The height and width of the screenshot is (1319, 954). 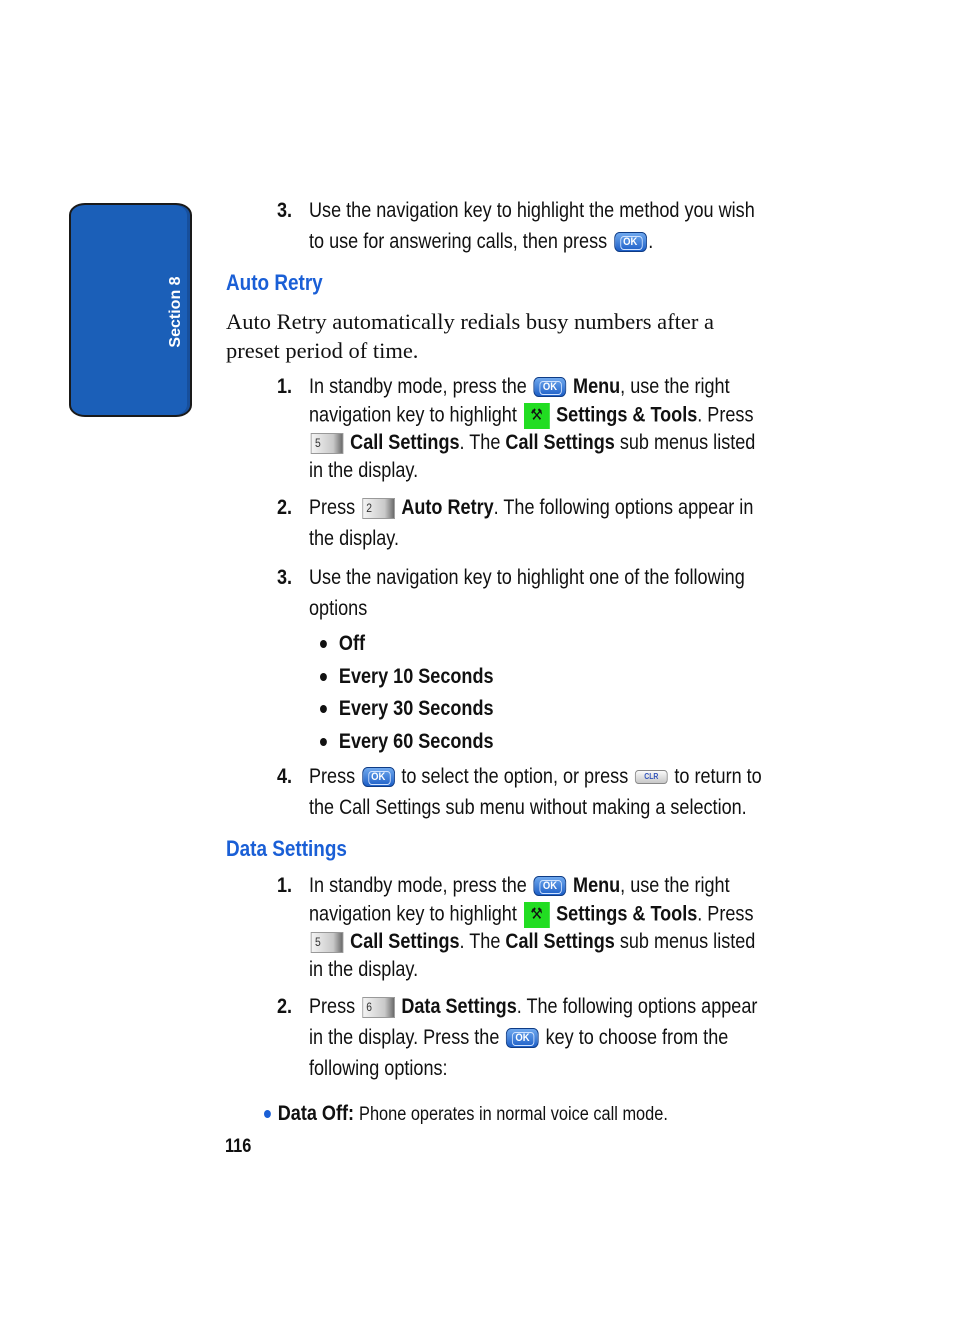 I want to click on clr-key-icon: CLR, so click(x=651, y=777).